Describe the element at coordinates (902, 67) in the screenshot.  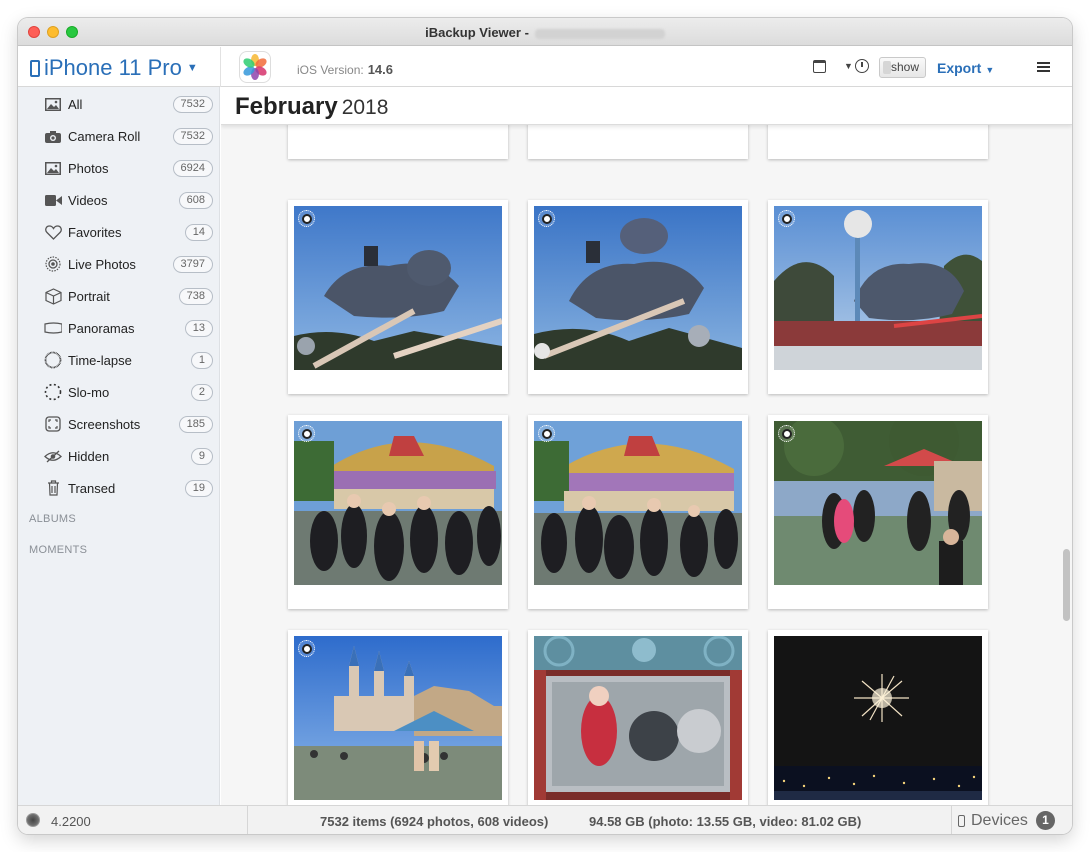
I see `show-toggle: show` at that location.